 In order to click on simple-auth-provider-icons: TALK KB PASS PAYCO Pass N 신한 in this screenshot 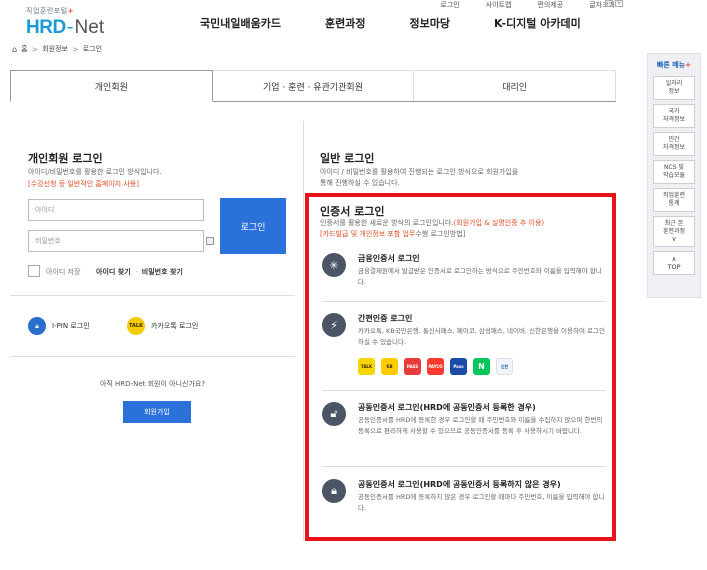, I will do `click(435, 366)`.